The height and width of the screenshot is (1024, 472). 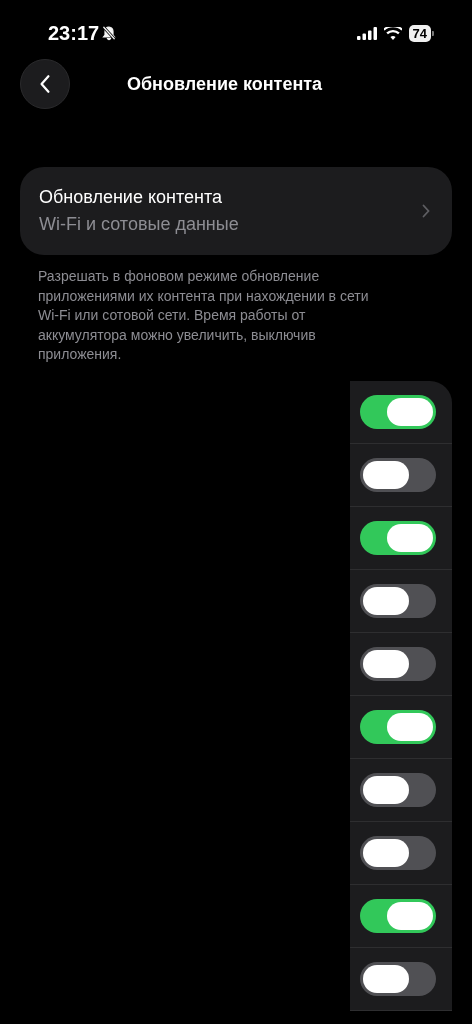 What do you see at coordinates (366, 33) in the screenshot?
I see `signal-icon` at bounding box center [366, 33].